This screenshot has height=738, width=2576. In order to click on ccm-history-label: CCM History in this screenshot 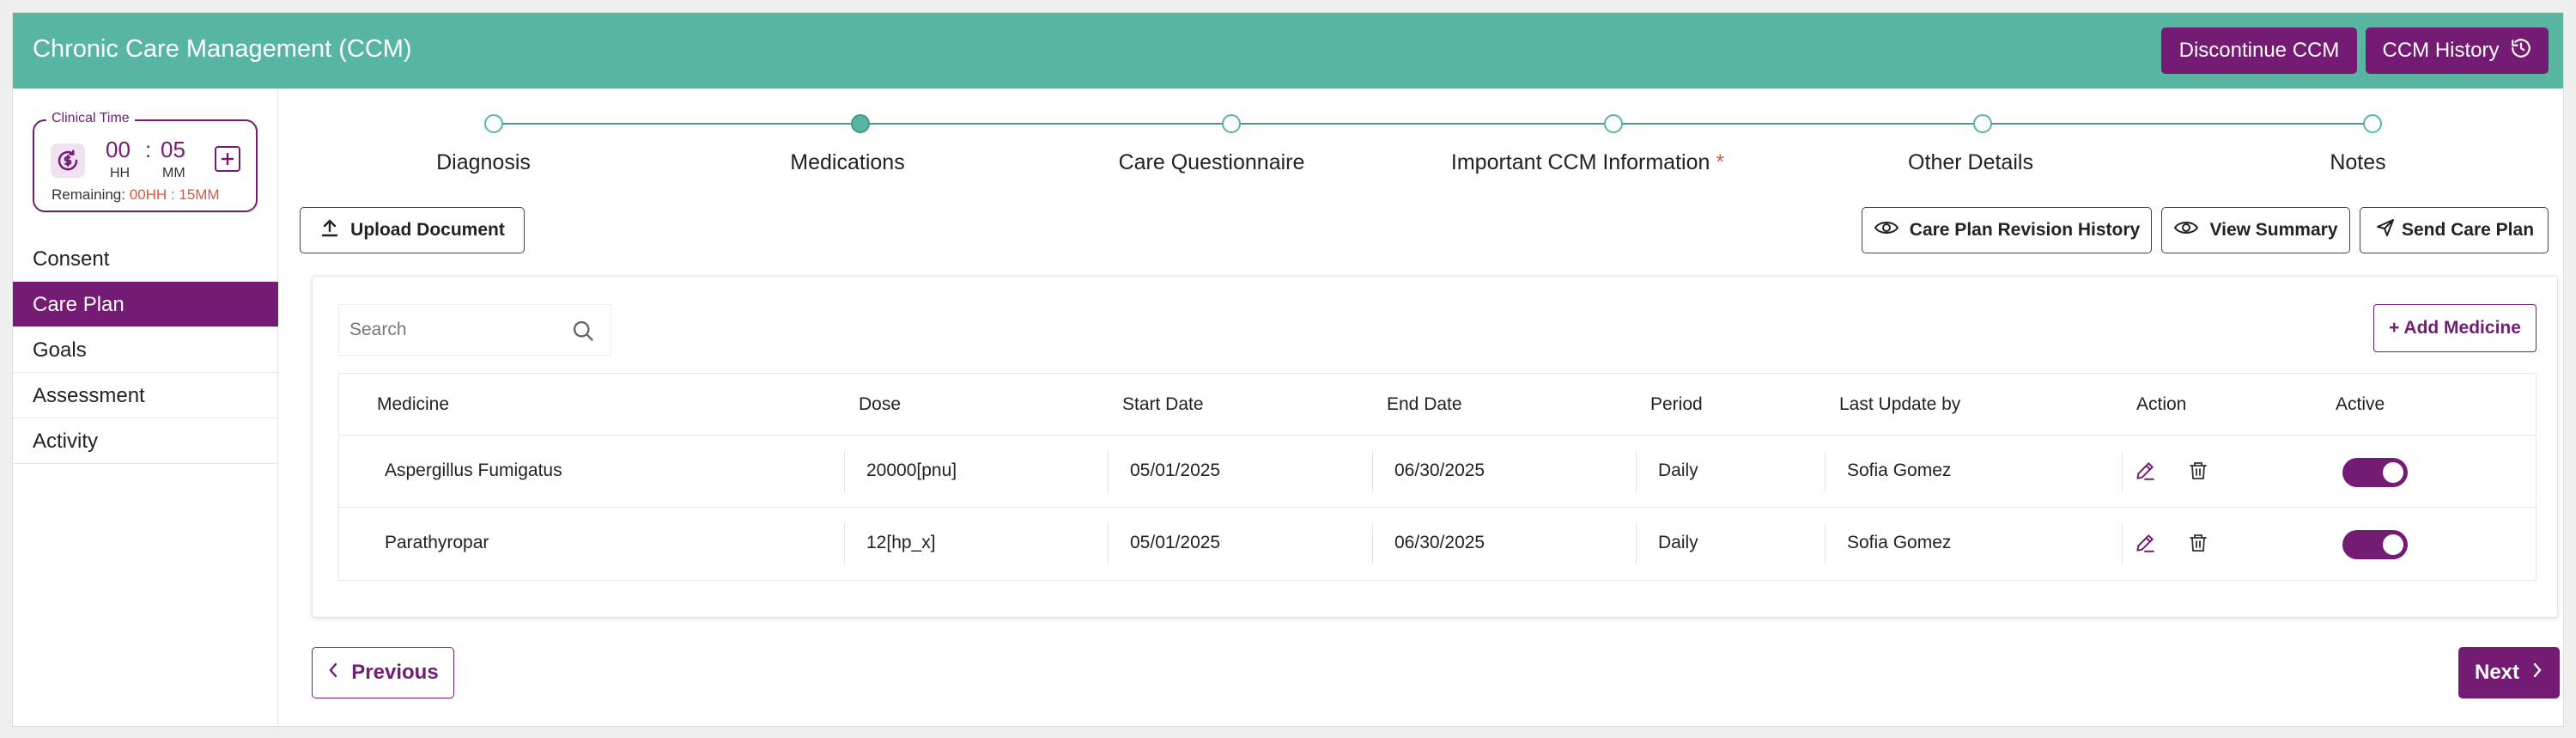, I will do `click(2441, 50)`.